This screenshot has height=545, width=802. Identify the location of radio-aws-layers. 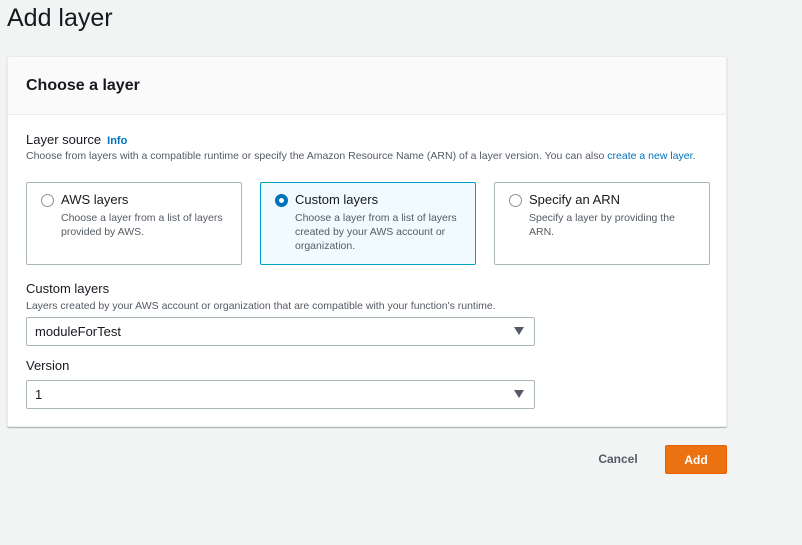
(47, 200).